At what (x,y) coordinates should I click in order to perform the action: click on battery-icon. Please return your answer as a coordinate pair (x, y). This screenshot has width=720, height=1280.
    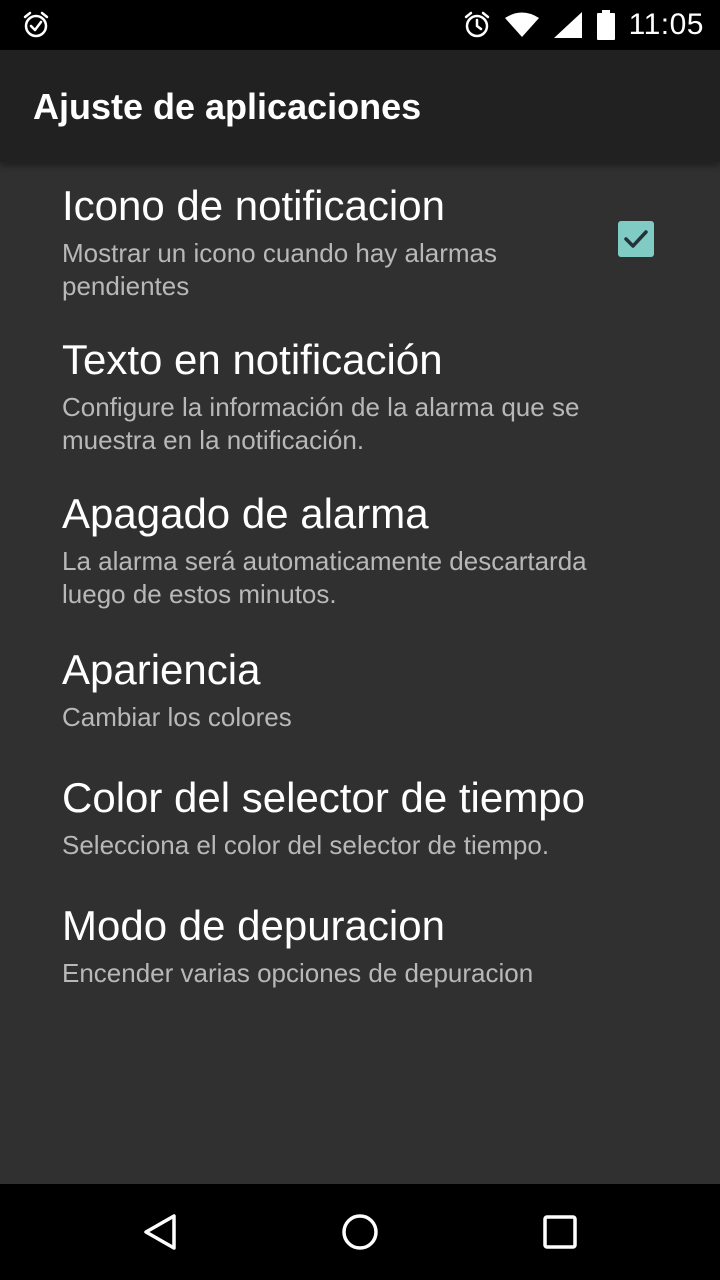
    Looking at the image, I should click on (605, 25).